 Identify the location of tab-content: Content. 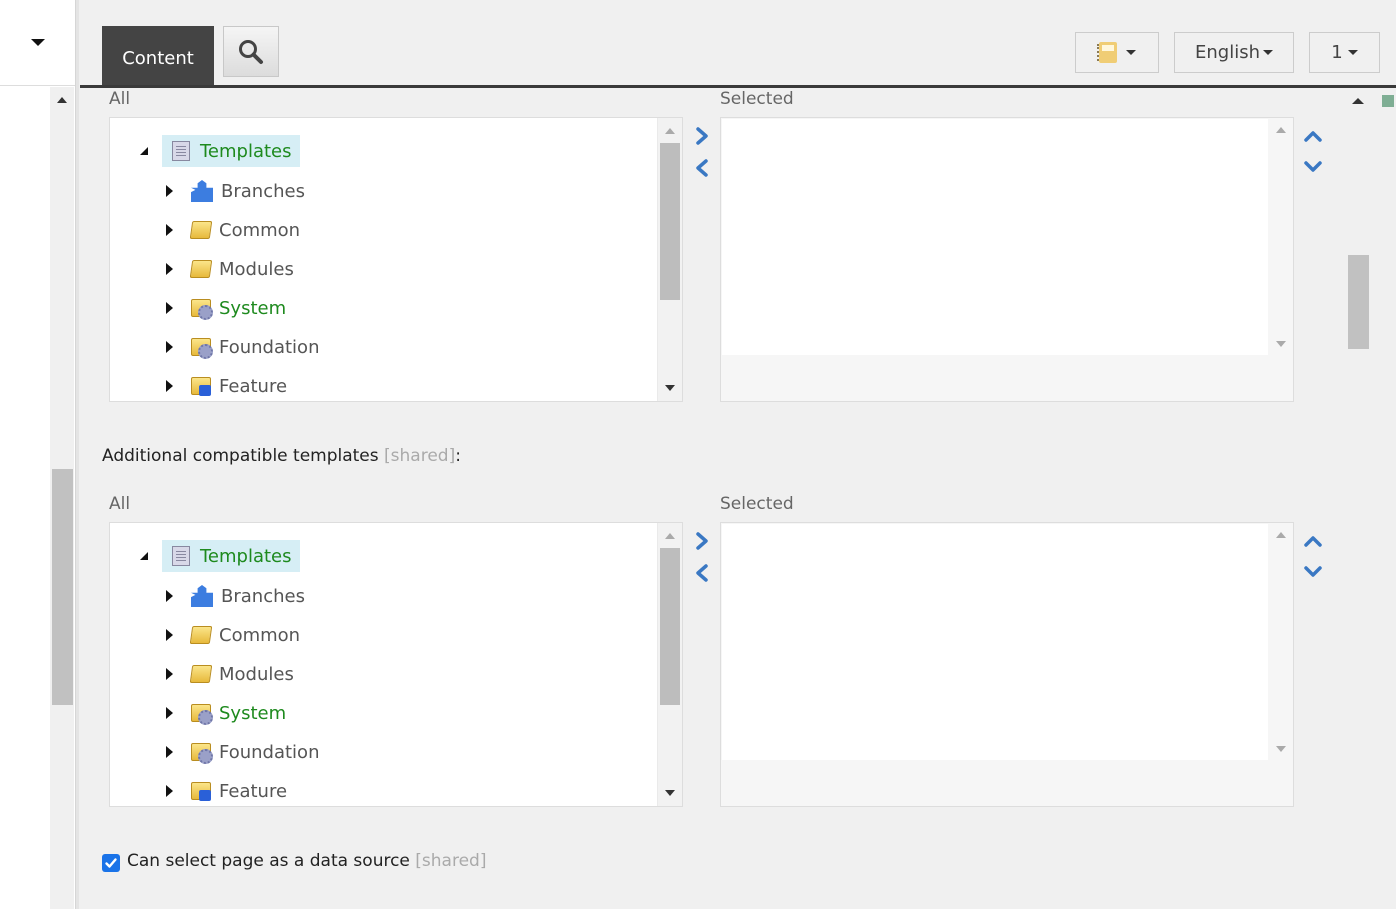
(158, 56).